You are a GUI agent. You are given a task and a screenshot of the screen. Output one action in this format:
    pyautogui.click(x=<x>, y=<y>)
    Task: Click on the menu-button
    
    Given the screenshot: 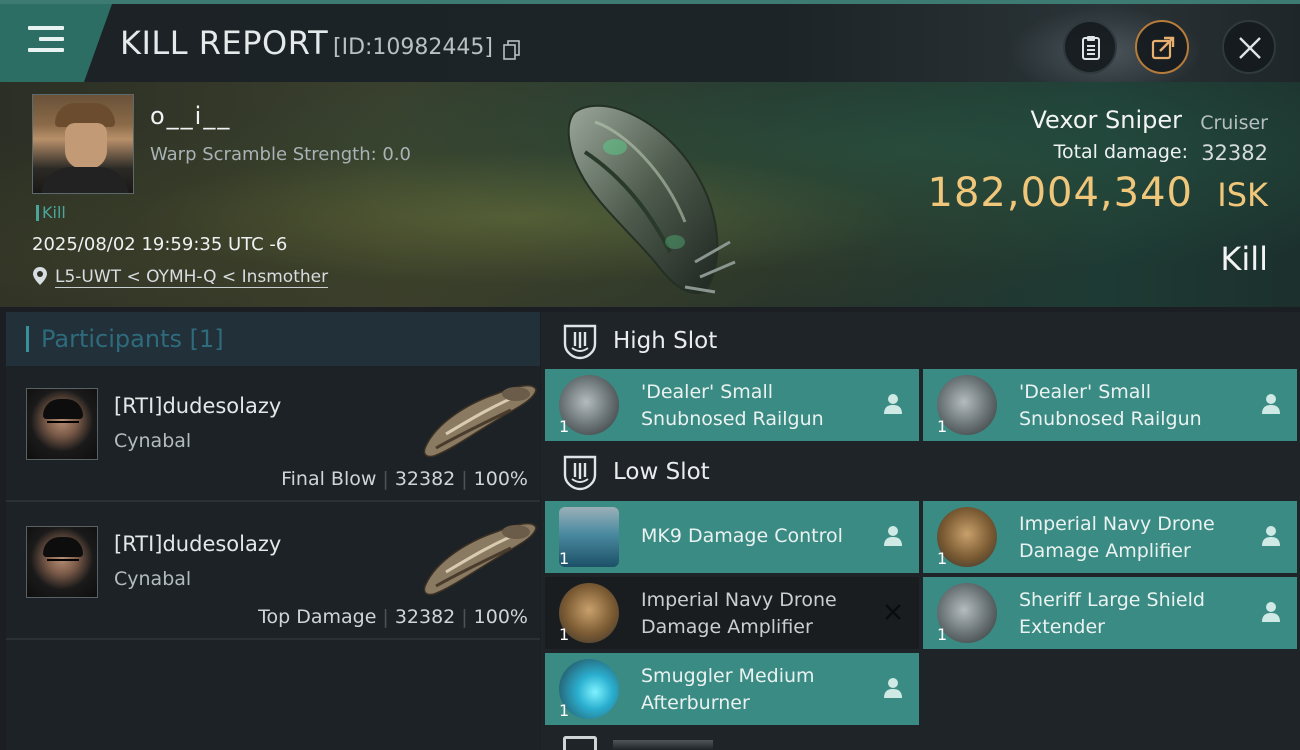 What is the action you would take?
    pyautogui.click(x=56, y=43)
    